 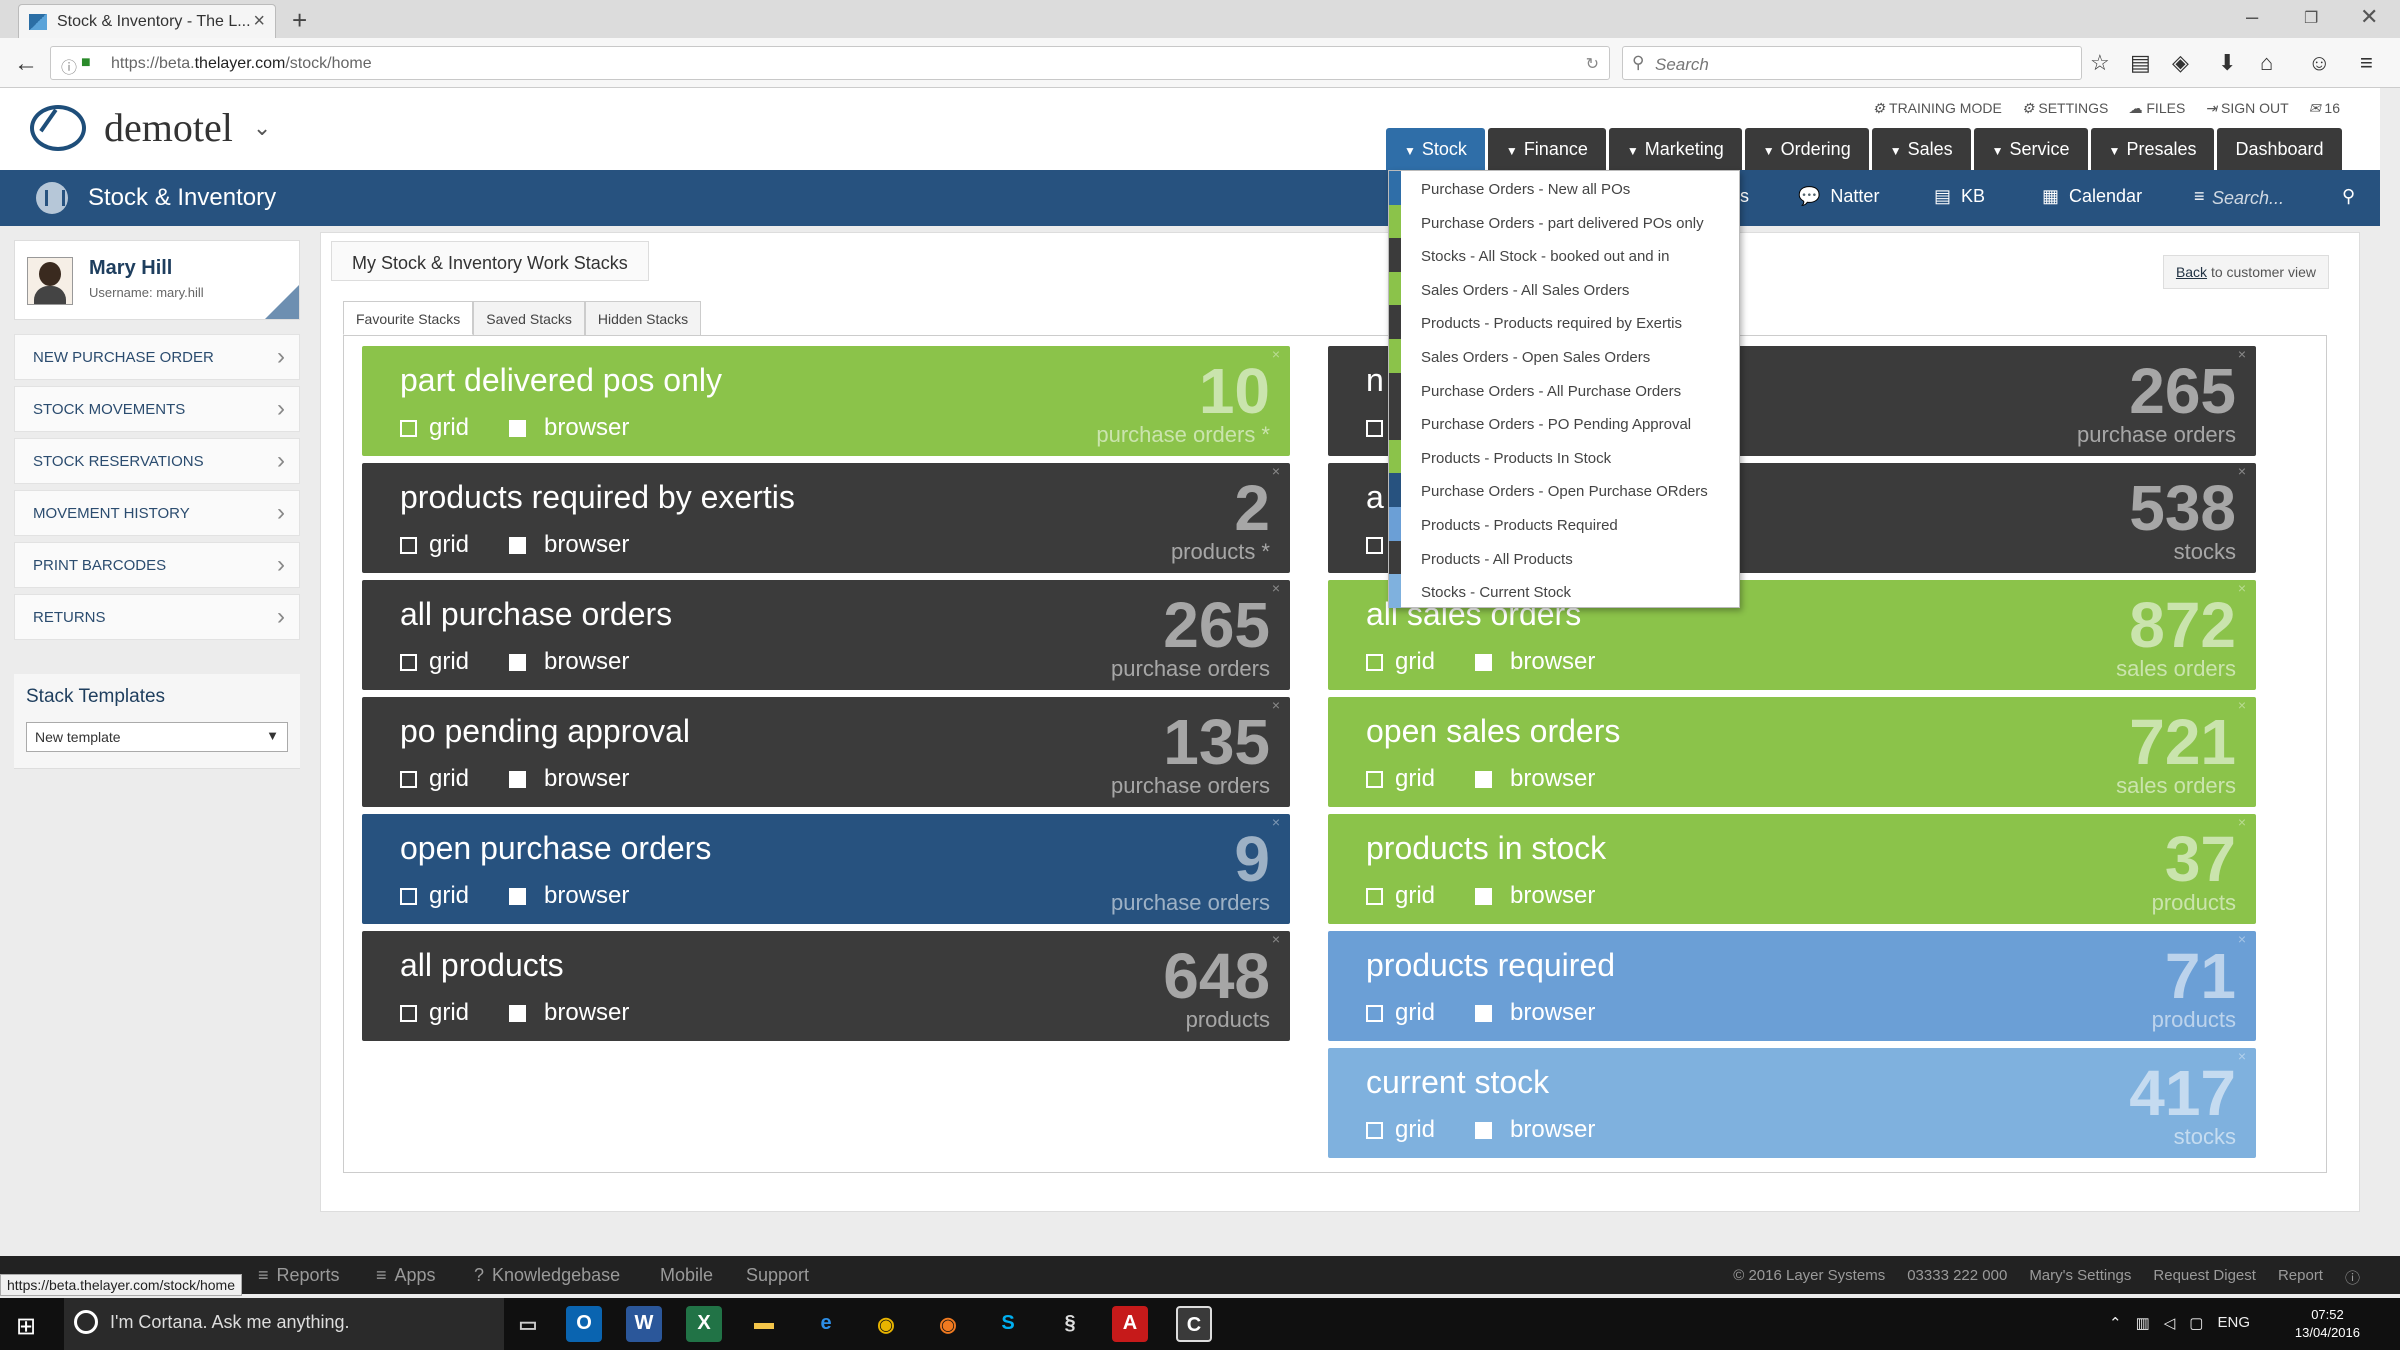 I want to click on sidebar-item-stock-movements: STOCK MOVEMENTS ›, so click(x=157, y=409).